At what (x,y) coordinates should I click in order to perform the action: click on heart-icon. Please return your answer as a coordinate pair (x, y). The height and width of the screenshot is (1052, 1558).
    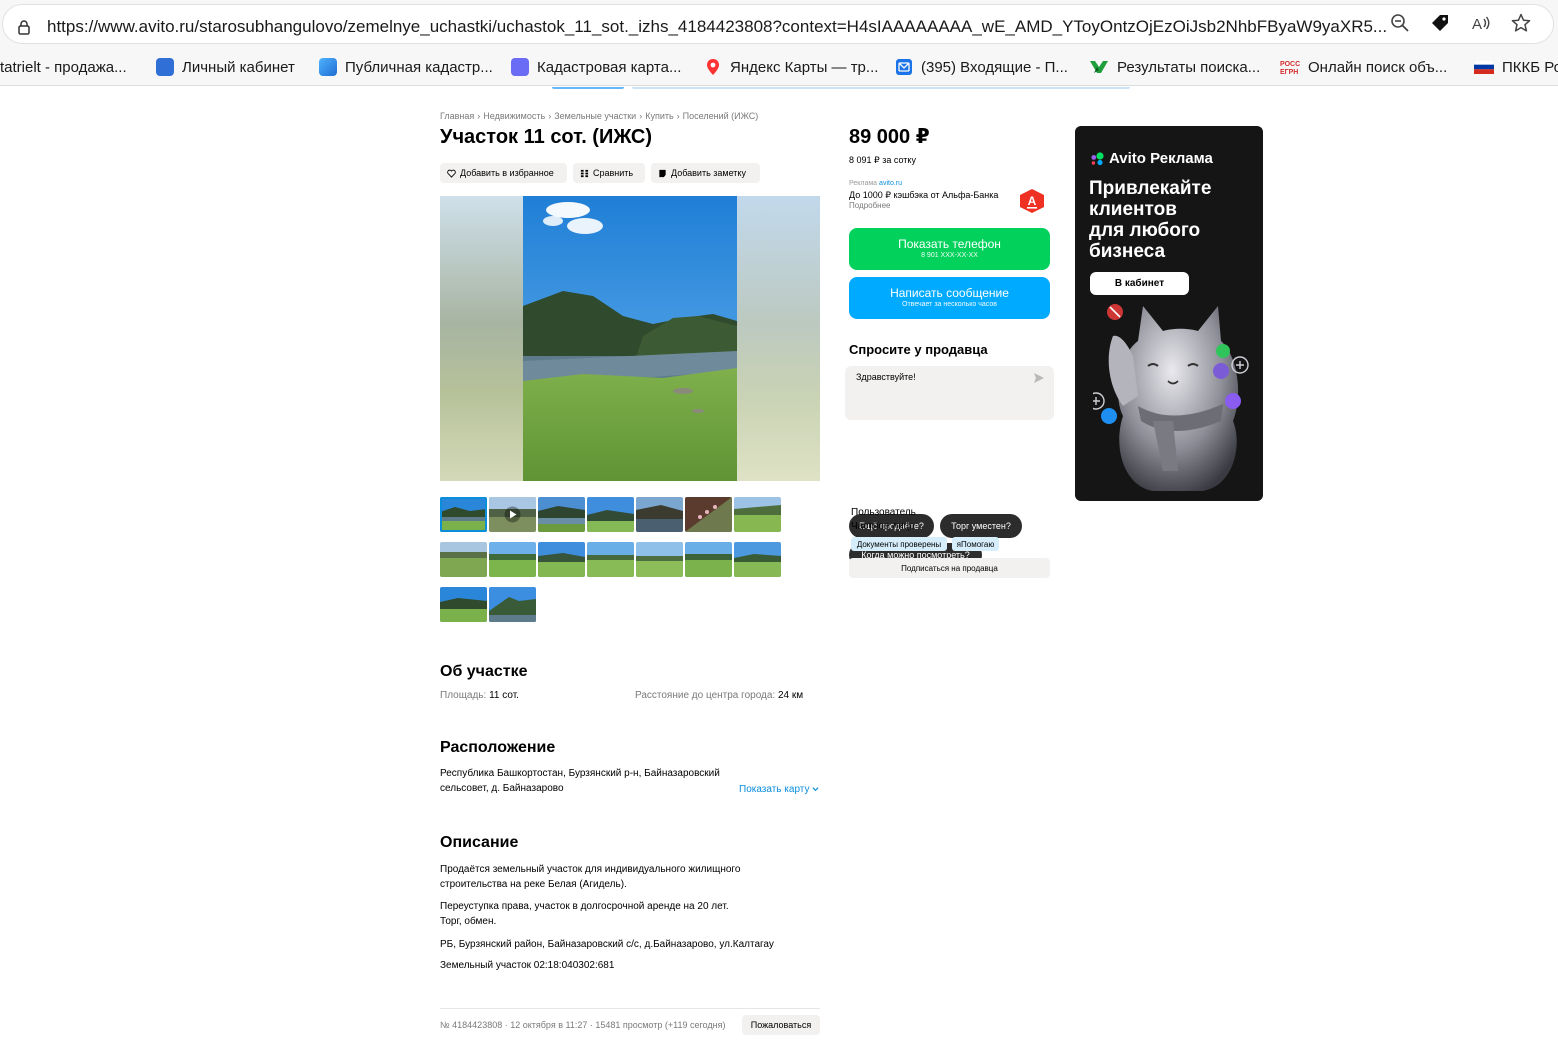
    Looking at the image, I should click on (451, 173).